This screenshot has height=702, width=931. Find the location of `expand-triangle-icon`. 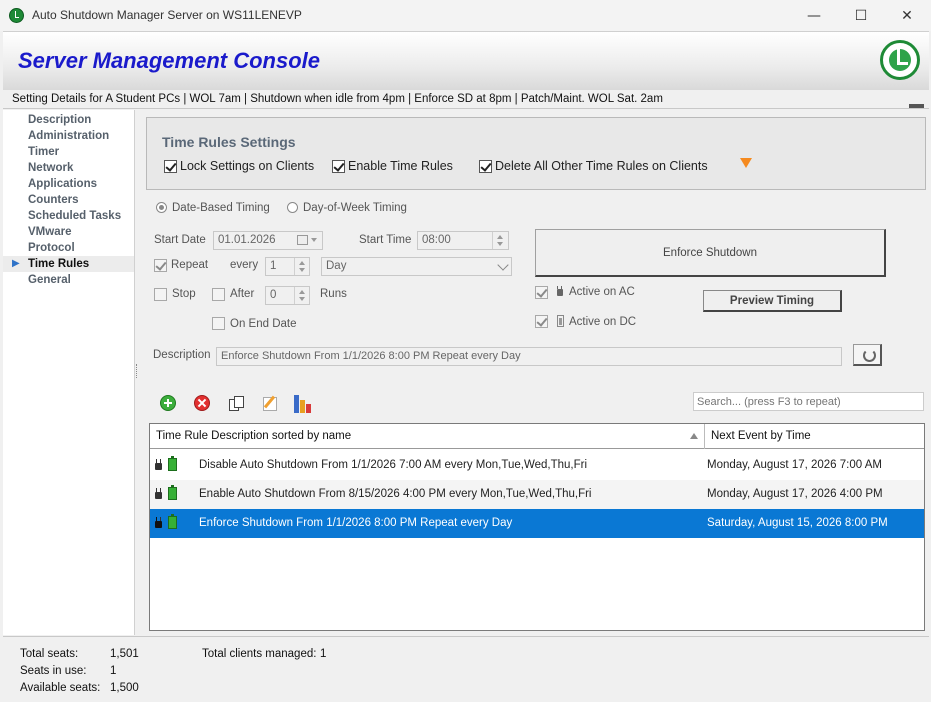

expand-triangle-icon is located at coordinates (746, 163).